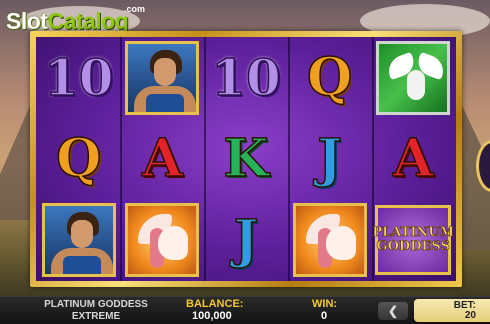  Describe the element at coordinates (96, 304) in the screenshot. I see `game-title-line1: PLATINUM GODDESS` at that location.